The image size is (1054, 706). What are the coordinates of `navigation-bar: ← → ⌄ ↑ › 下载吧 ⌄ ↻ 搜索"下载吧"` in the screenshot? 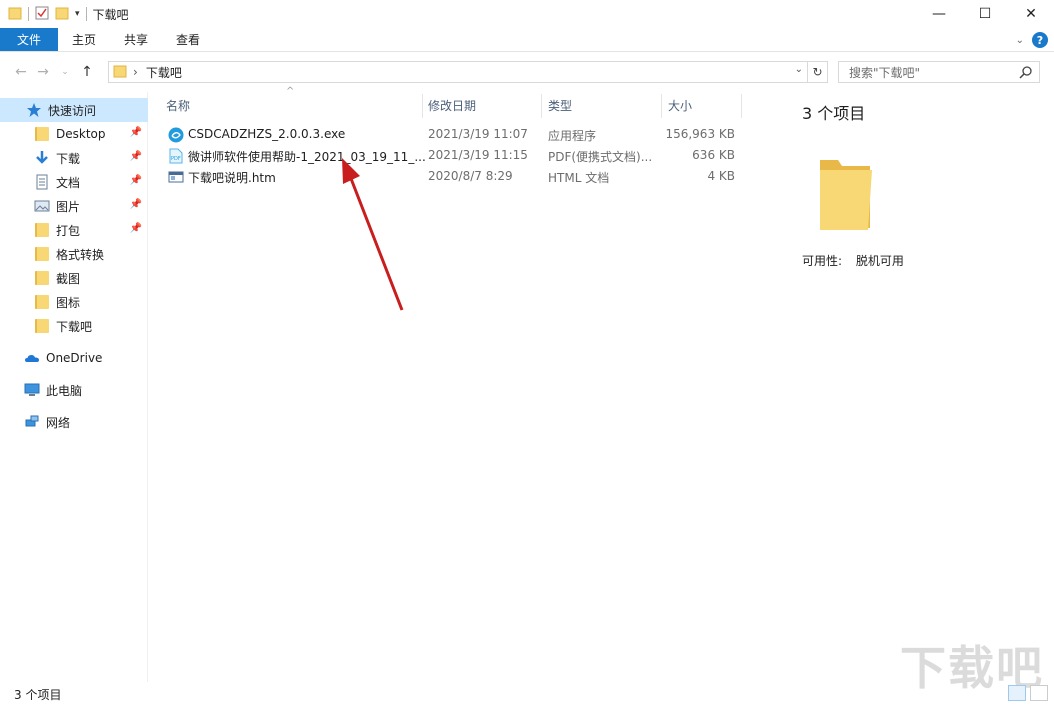 It's located at (527, 72).